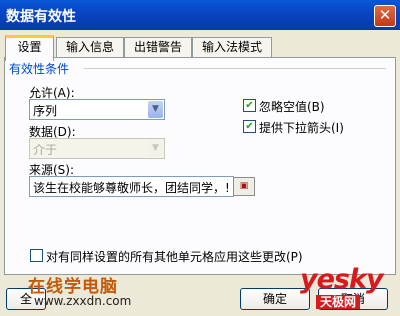  Describe the element at coordinates (174, 257) in the screenshot. I see `apply-all-label: 对有同样设置的所有其他单元格应用这些更改(P)` at that location.